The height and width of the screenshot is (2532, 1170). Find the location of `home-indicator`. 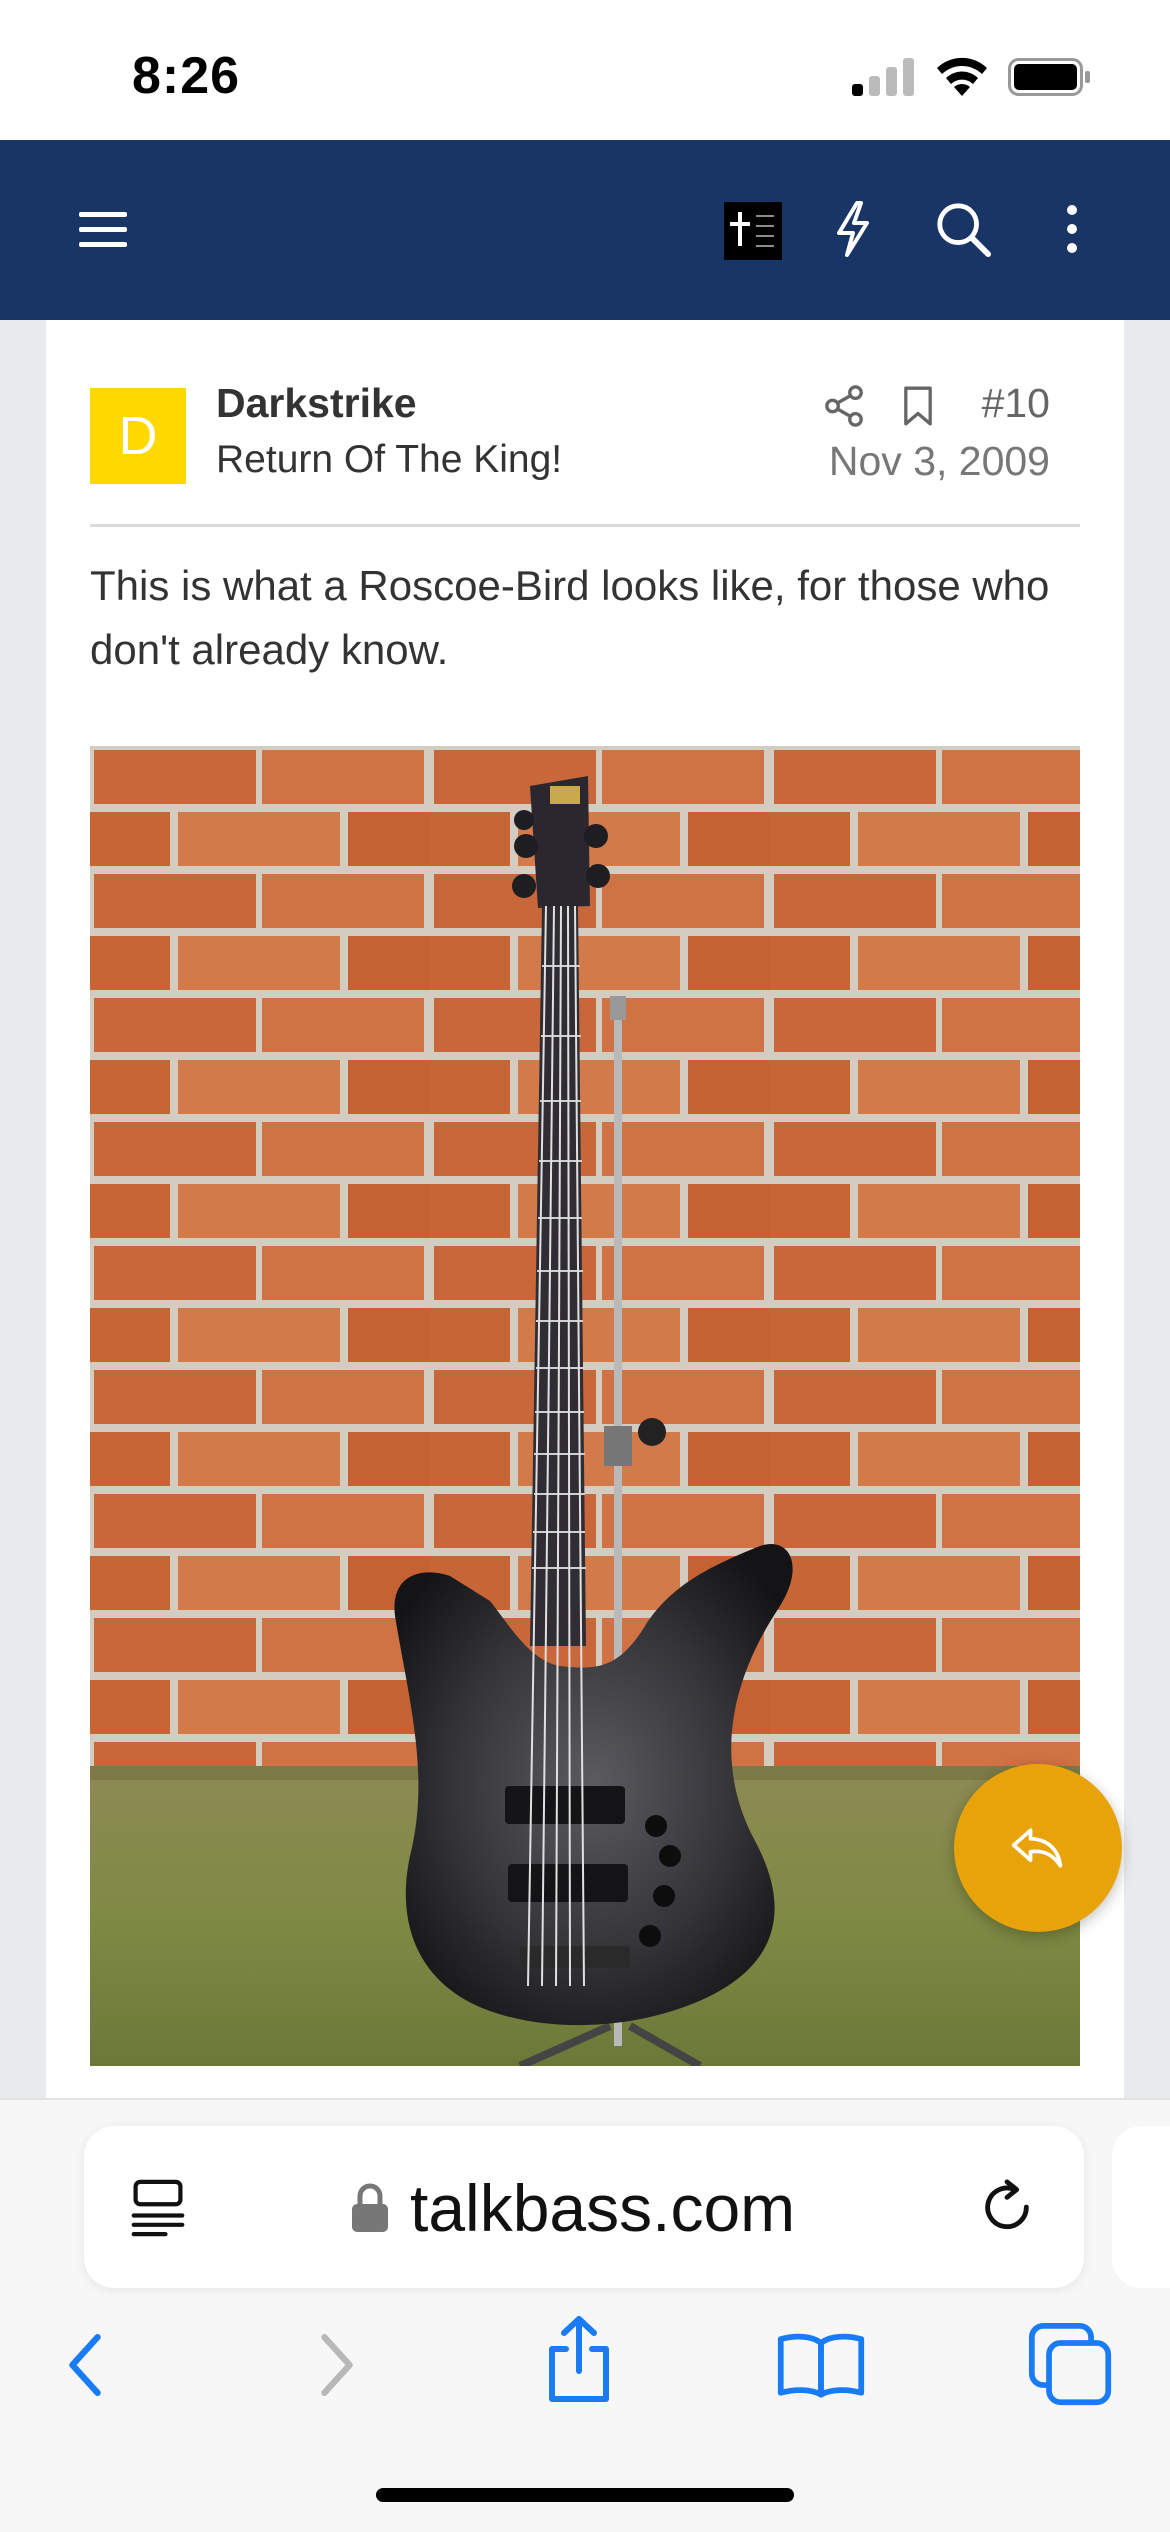

home-indicator is located at coordinates (585, 2495).